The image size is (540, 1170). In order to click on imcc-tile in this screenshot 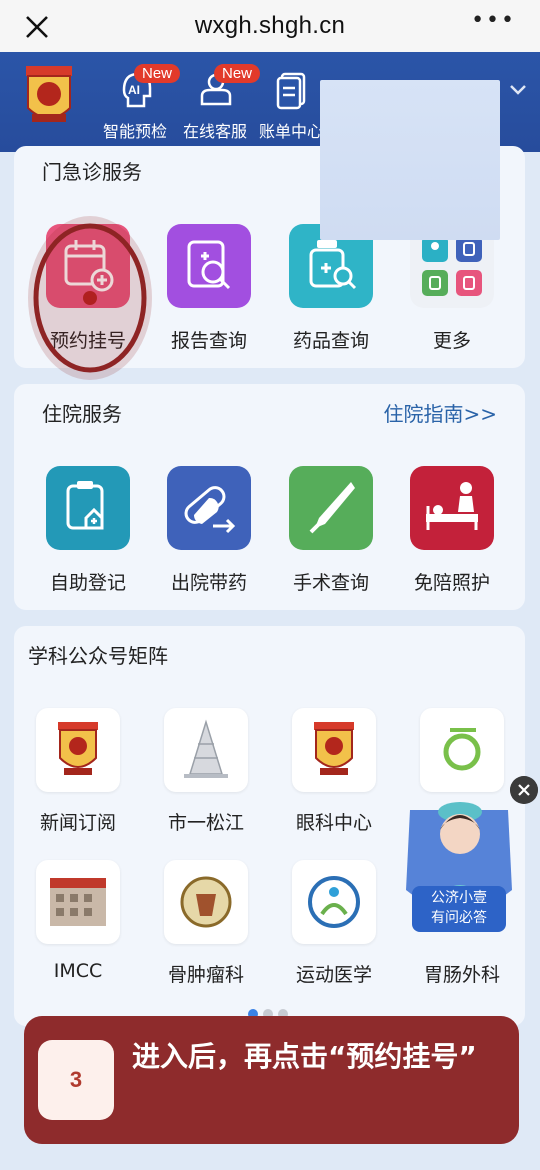, I will do `click(78, 902)`.